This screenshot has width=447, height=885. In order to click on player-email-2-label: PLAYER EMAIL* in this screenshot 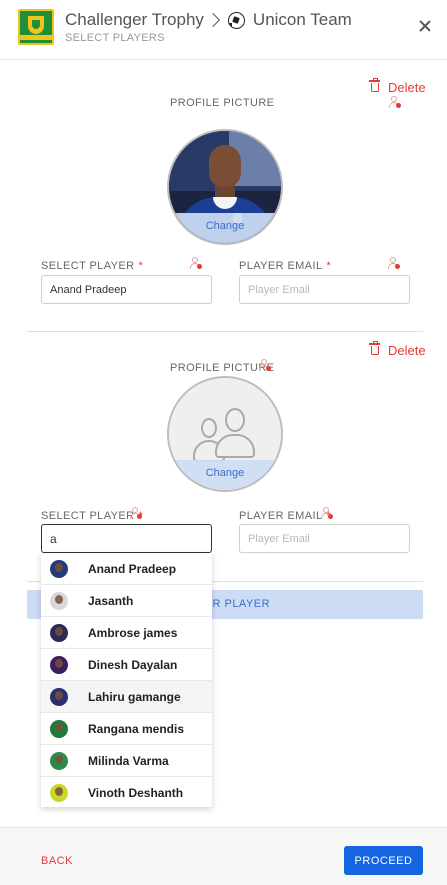, I will do `click(285, 516)`.